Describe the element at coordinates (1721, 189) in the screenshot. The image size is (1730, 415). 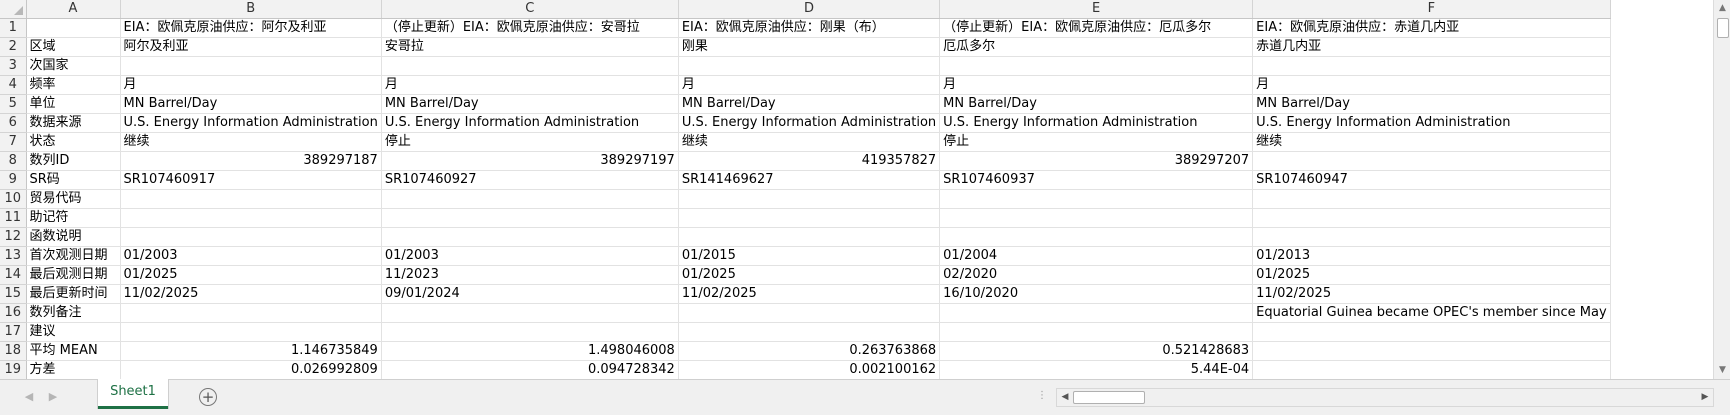
I see `vertical-scrollbar: ▲ ▼` at that location.